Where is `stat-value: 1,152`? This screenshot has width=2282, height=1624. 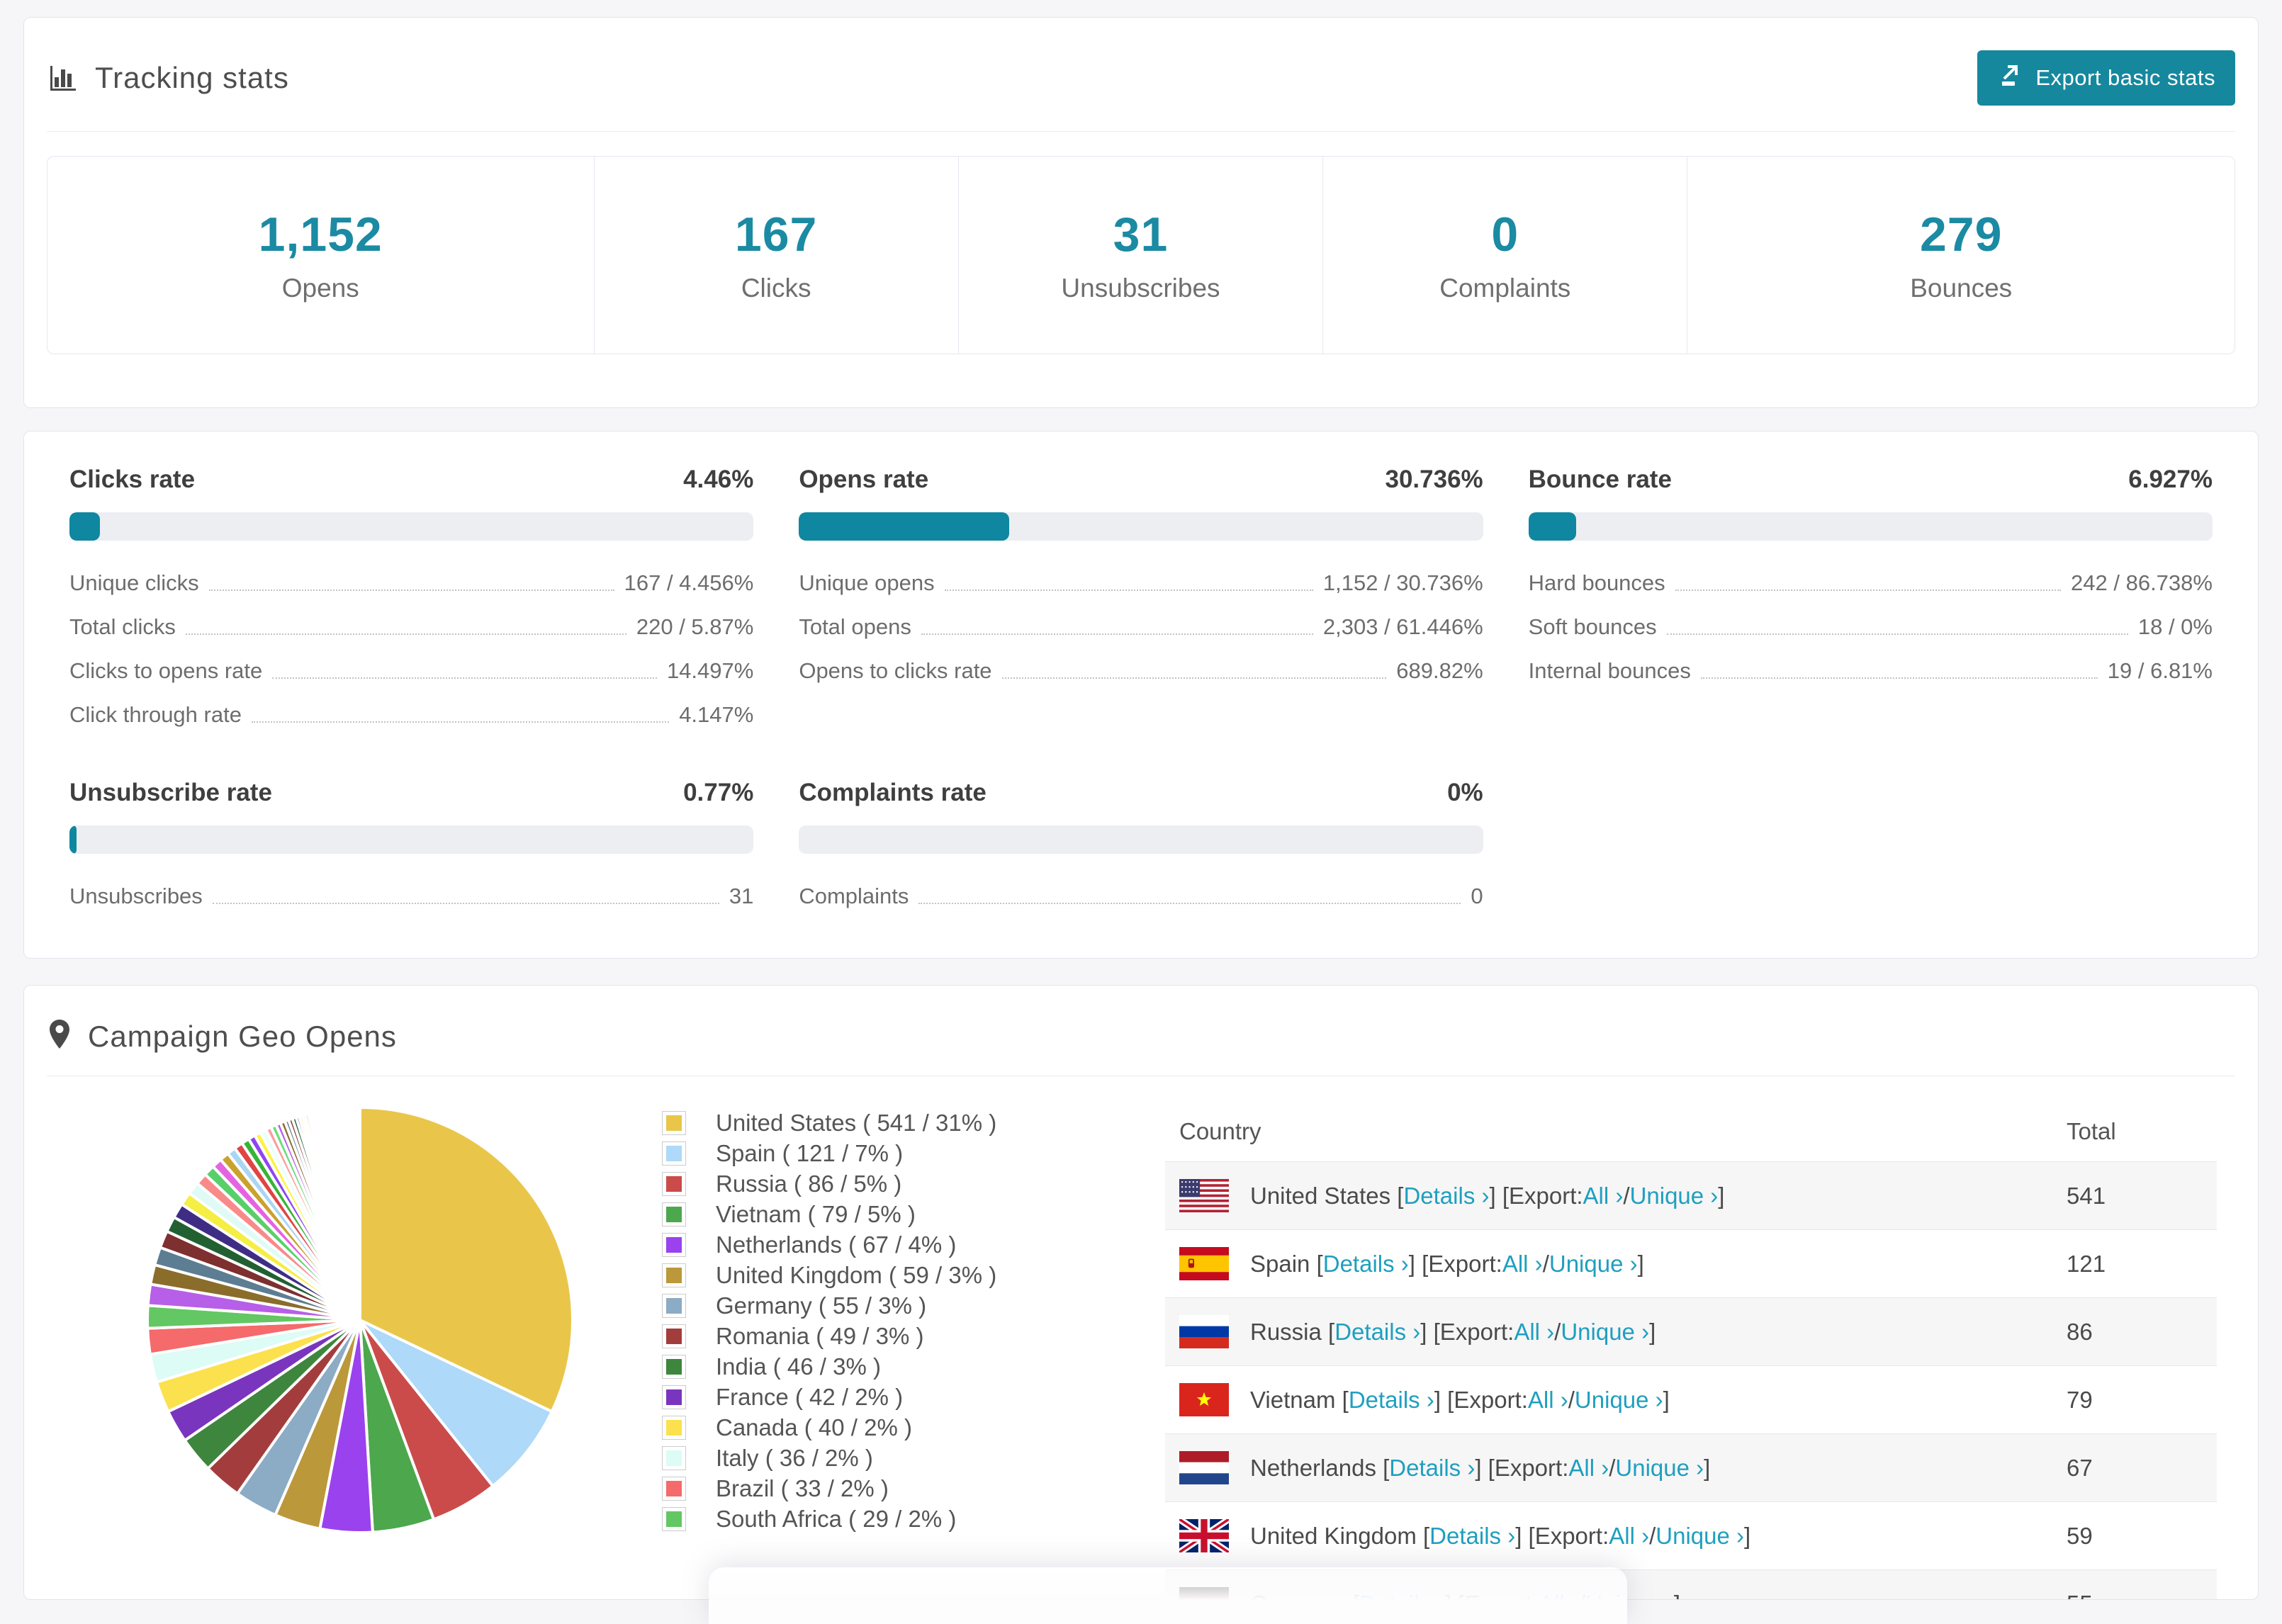
stat-value: 1,152 is located at coordinates (321, 235).